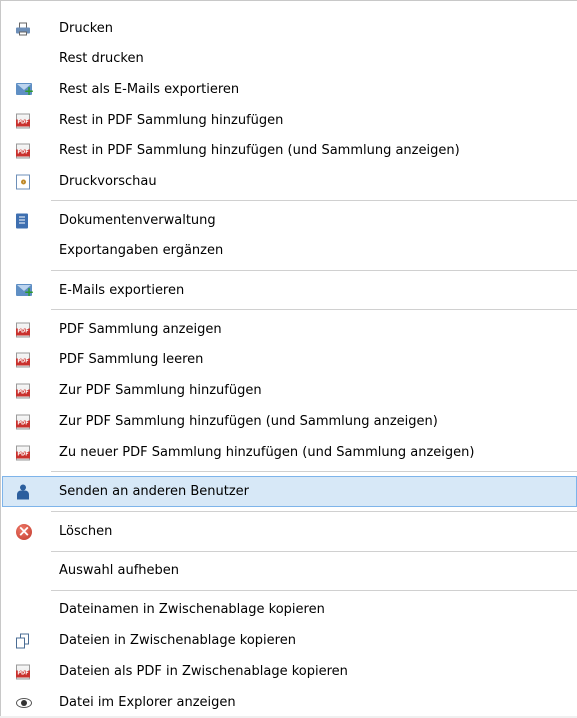 The height and width of the screenshot is (718, 577). I want to click on menu-item-pdf-add: Zur PDF Sammlung hinzufügen, so click(289, 390).